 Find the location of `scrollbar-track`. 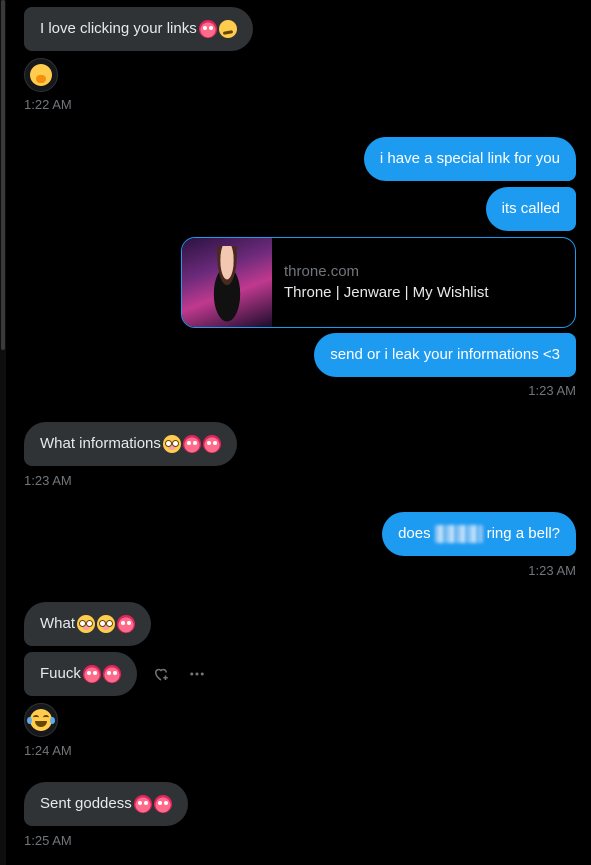

scrollbar-track is located at coordinates (3, 432).